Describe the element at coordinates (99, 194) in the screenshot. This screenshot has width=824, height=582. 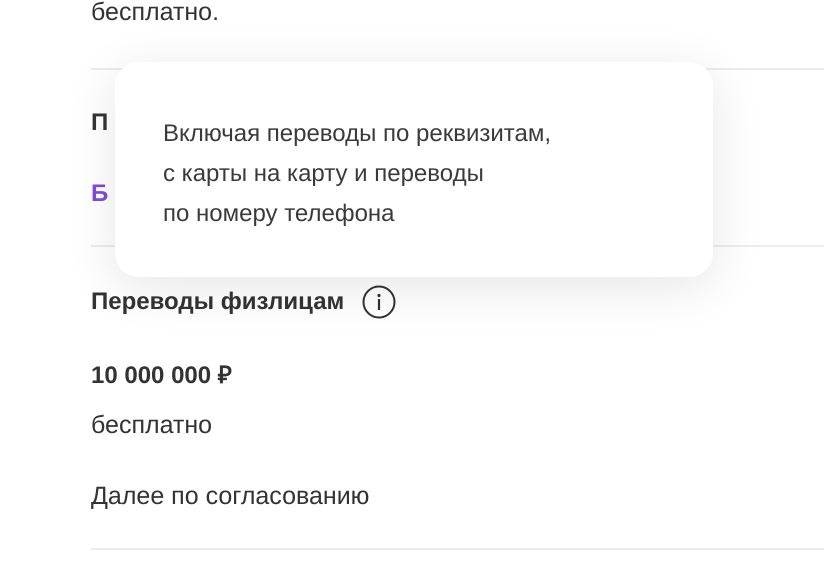
I see `section-value: Б` at that location.